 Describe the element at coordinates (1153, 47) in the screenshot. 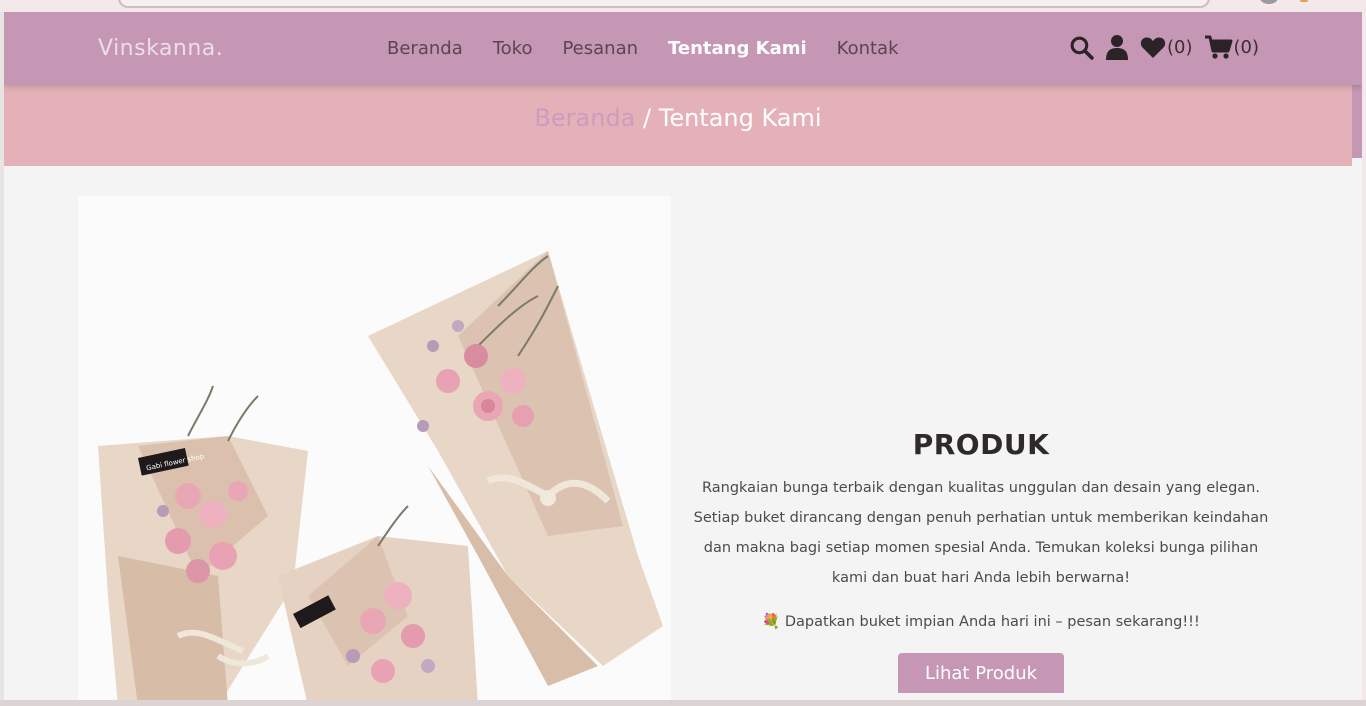

I see `heart-icon` at that location.